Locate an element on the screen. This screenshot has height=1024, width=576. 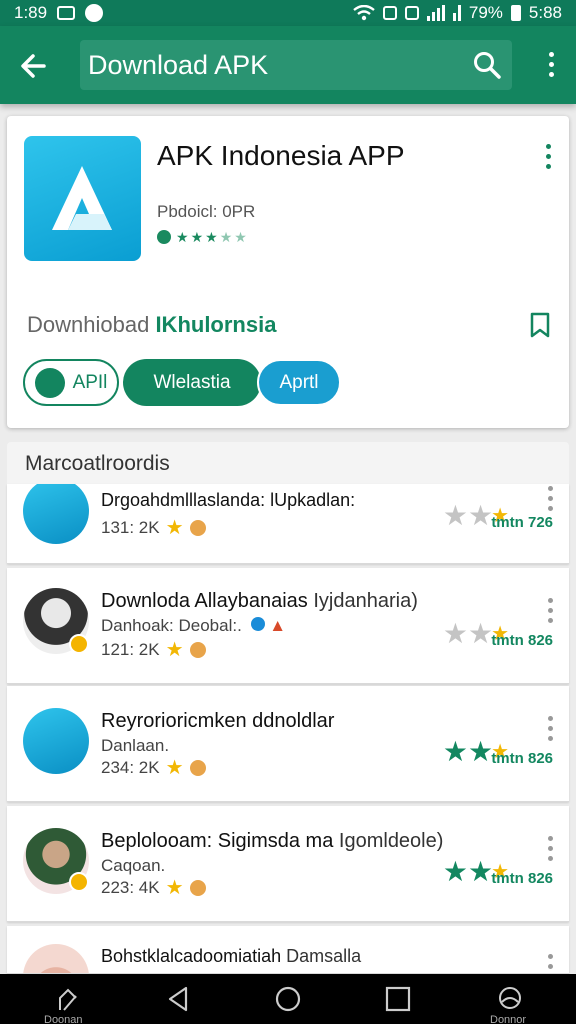
apk-chip: APIl is located at coordinates (71, 382).